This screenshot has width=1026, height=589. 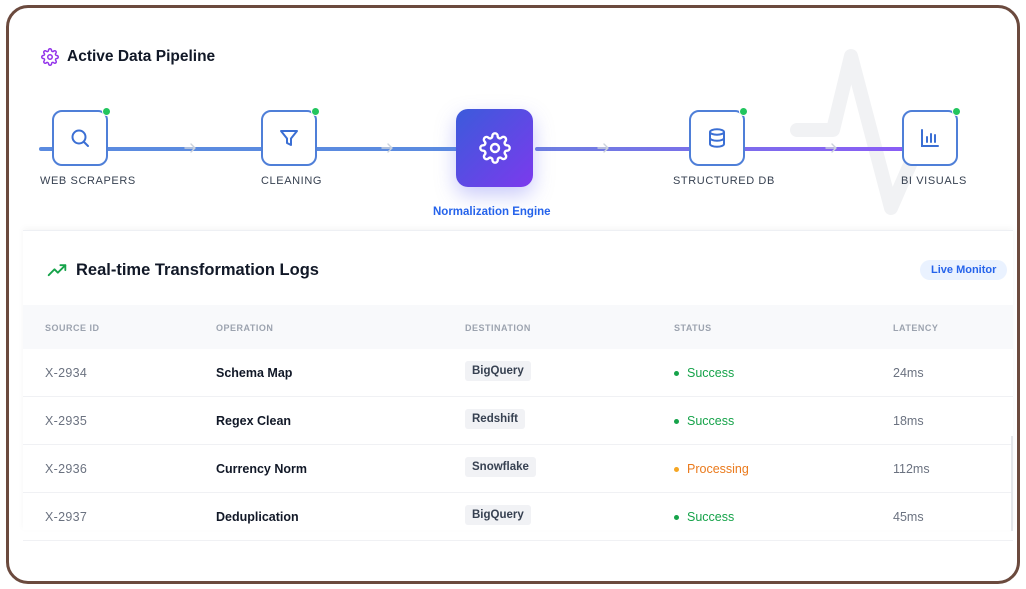 I want to click on normalization-engine-node, so click(x=494, y=148).